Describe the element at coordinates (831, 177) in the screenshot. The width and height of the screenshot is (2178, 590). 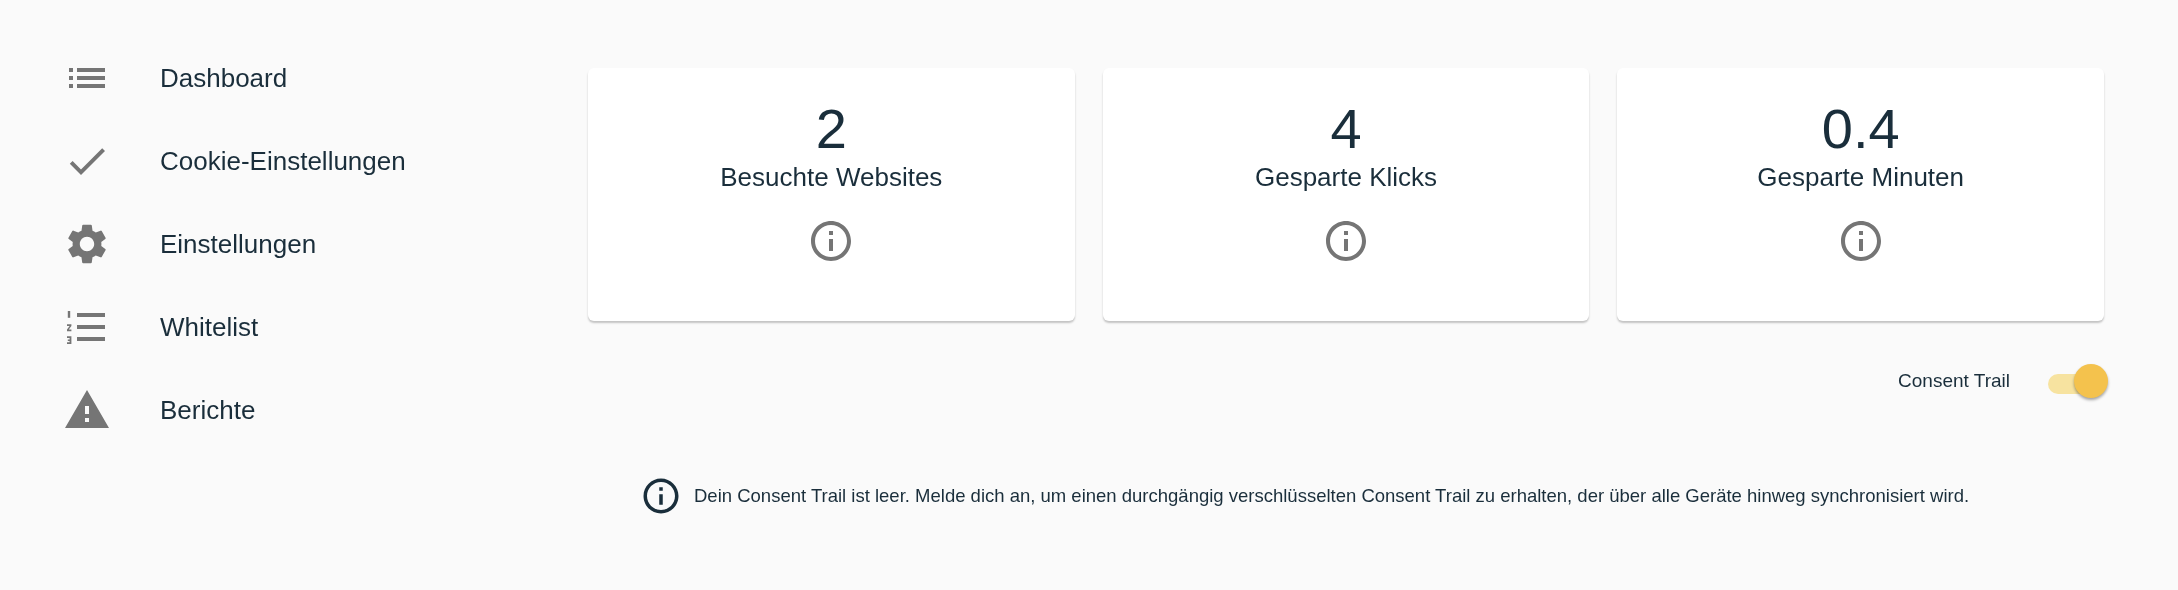
I see `stat-label: Besuchte Websites` at that location.